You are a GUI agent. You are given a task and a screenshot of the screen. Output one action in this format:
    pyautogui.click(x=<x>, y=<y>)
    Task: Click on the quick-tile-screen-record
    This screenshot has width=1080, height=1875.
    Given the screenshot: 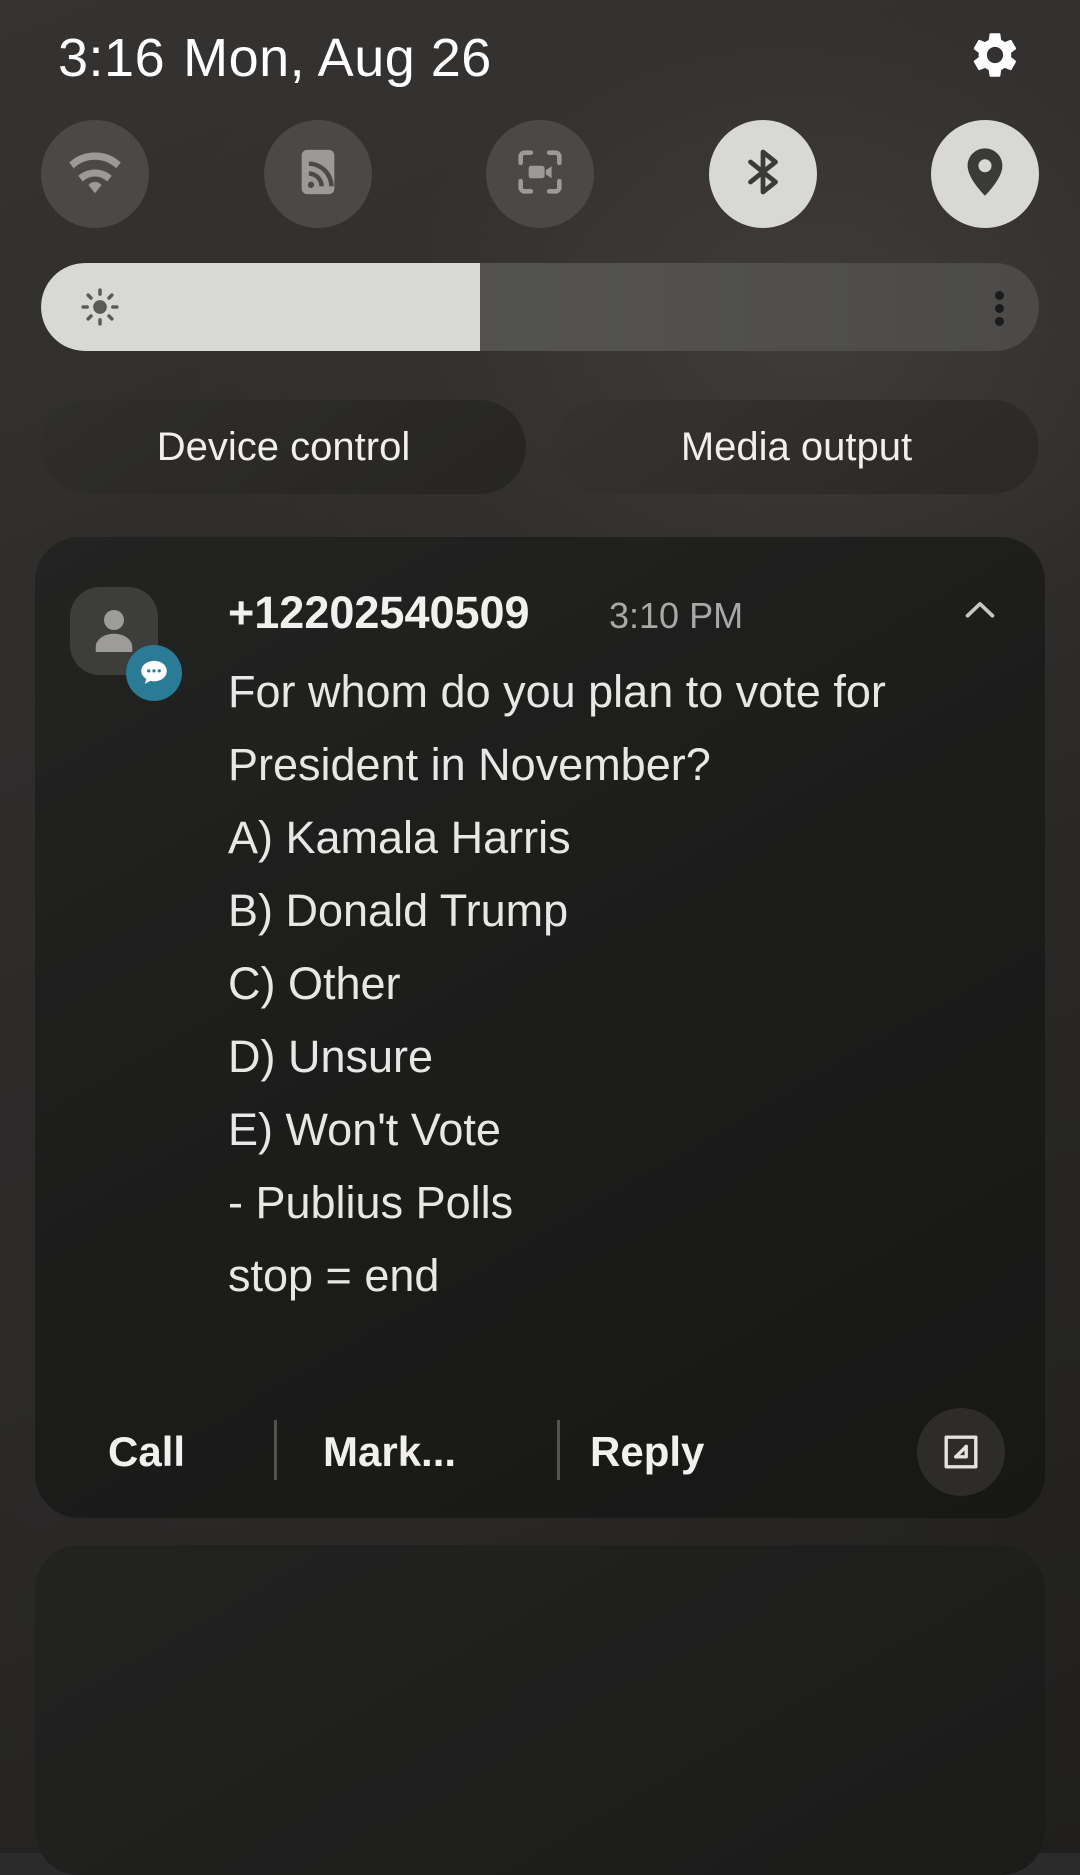 What is the action you would take?
    pyautogui.click(x=540, y=174)
    